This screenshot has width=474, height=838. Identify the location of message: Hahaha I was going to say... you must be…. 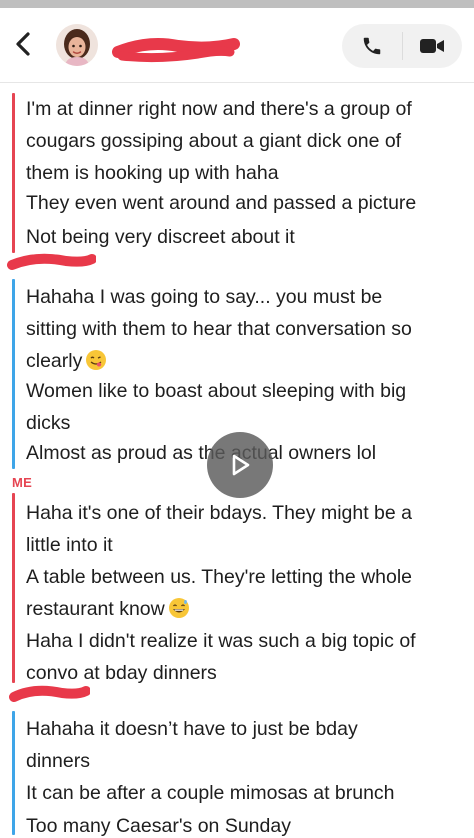
(249, 329).